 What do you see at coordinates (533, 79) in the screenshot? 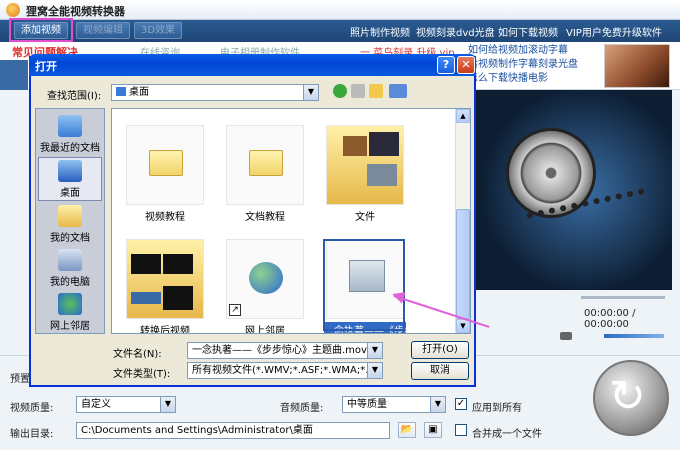
I see `ad-link: 怎么下载快播电影` at bounding box center [533, 79].